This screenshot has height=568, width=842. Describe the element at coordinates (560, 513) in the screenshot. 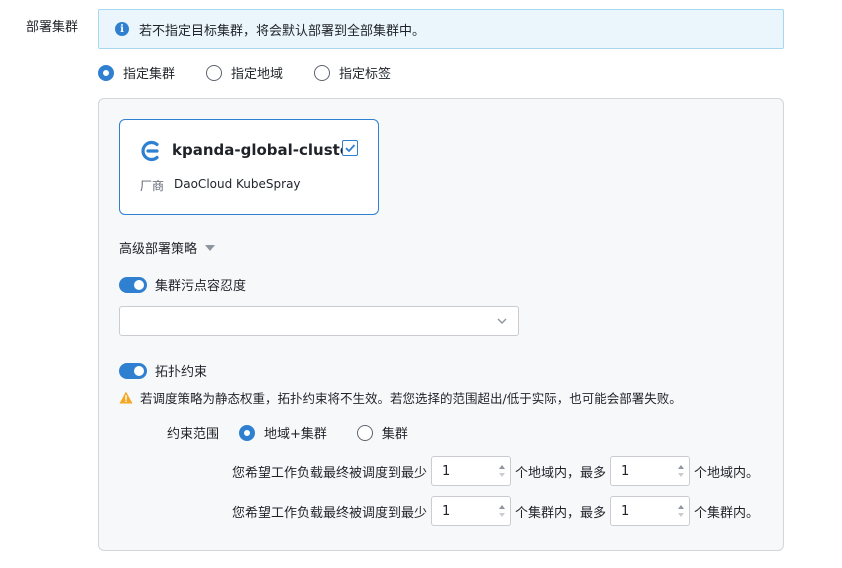

I see `cluster-mid: 个集群内，最多` at that location.